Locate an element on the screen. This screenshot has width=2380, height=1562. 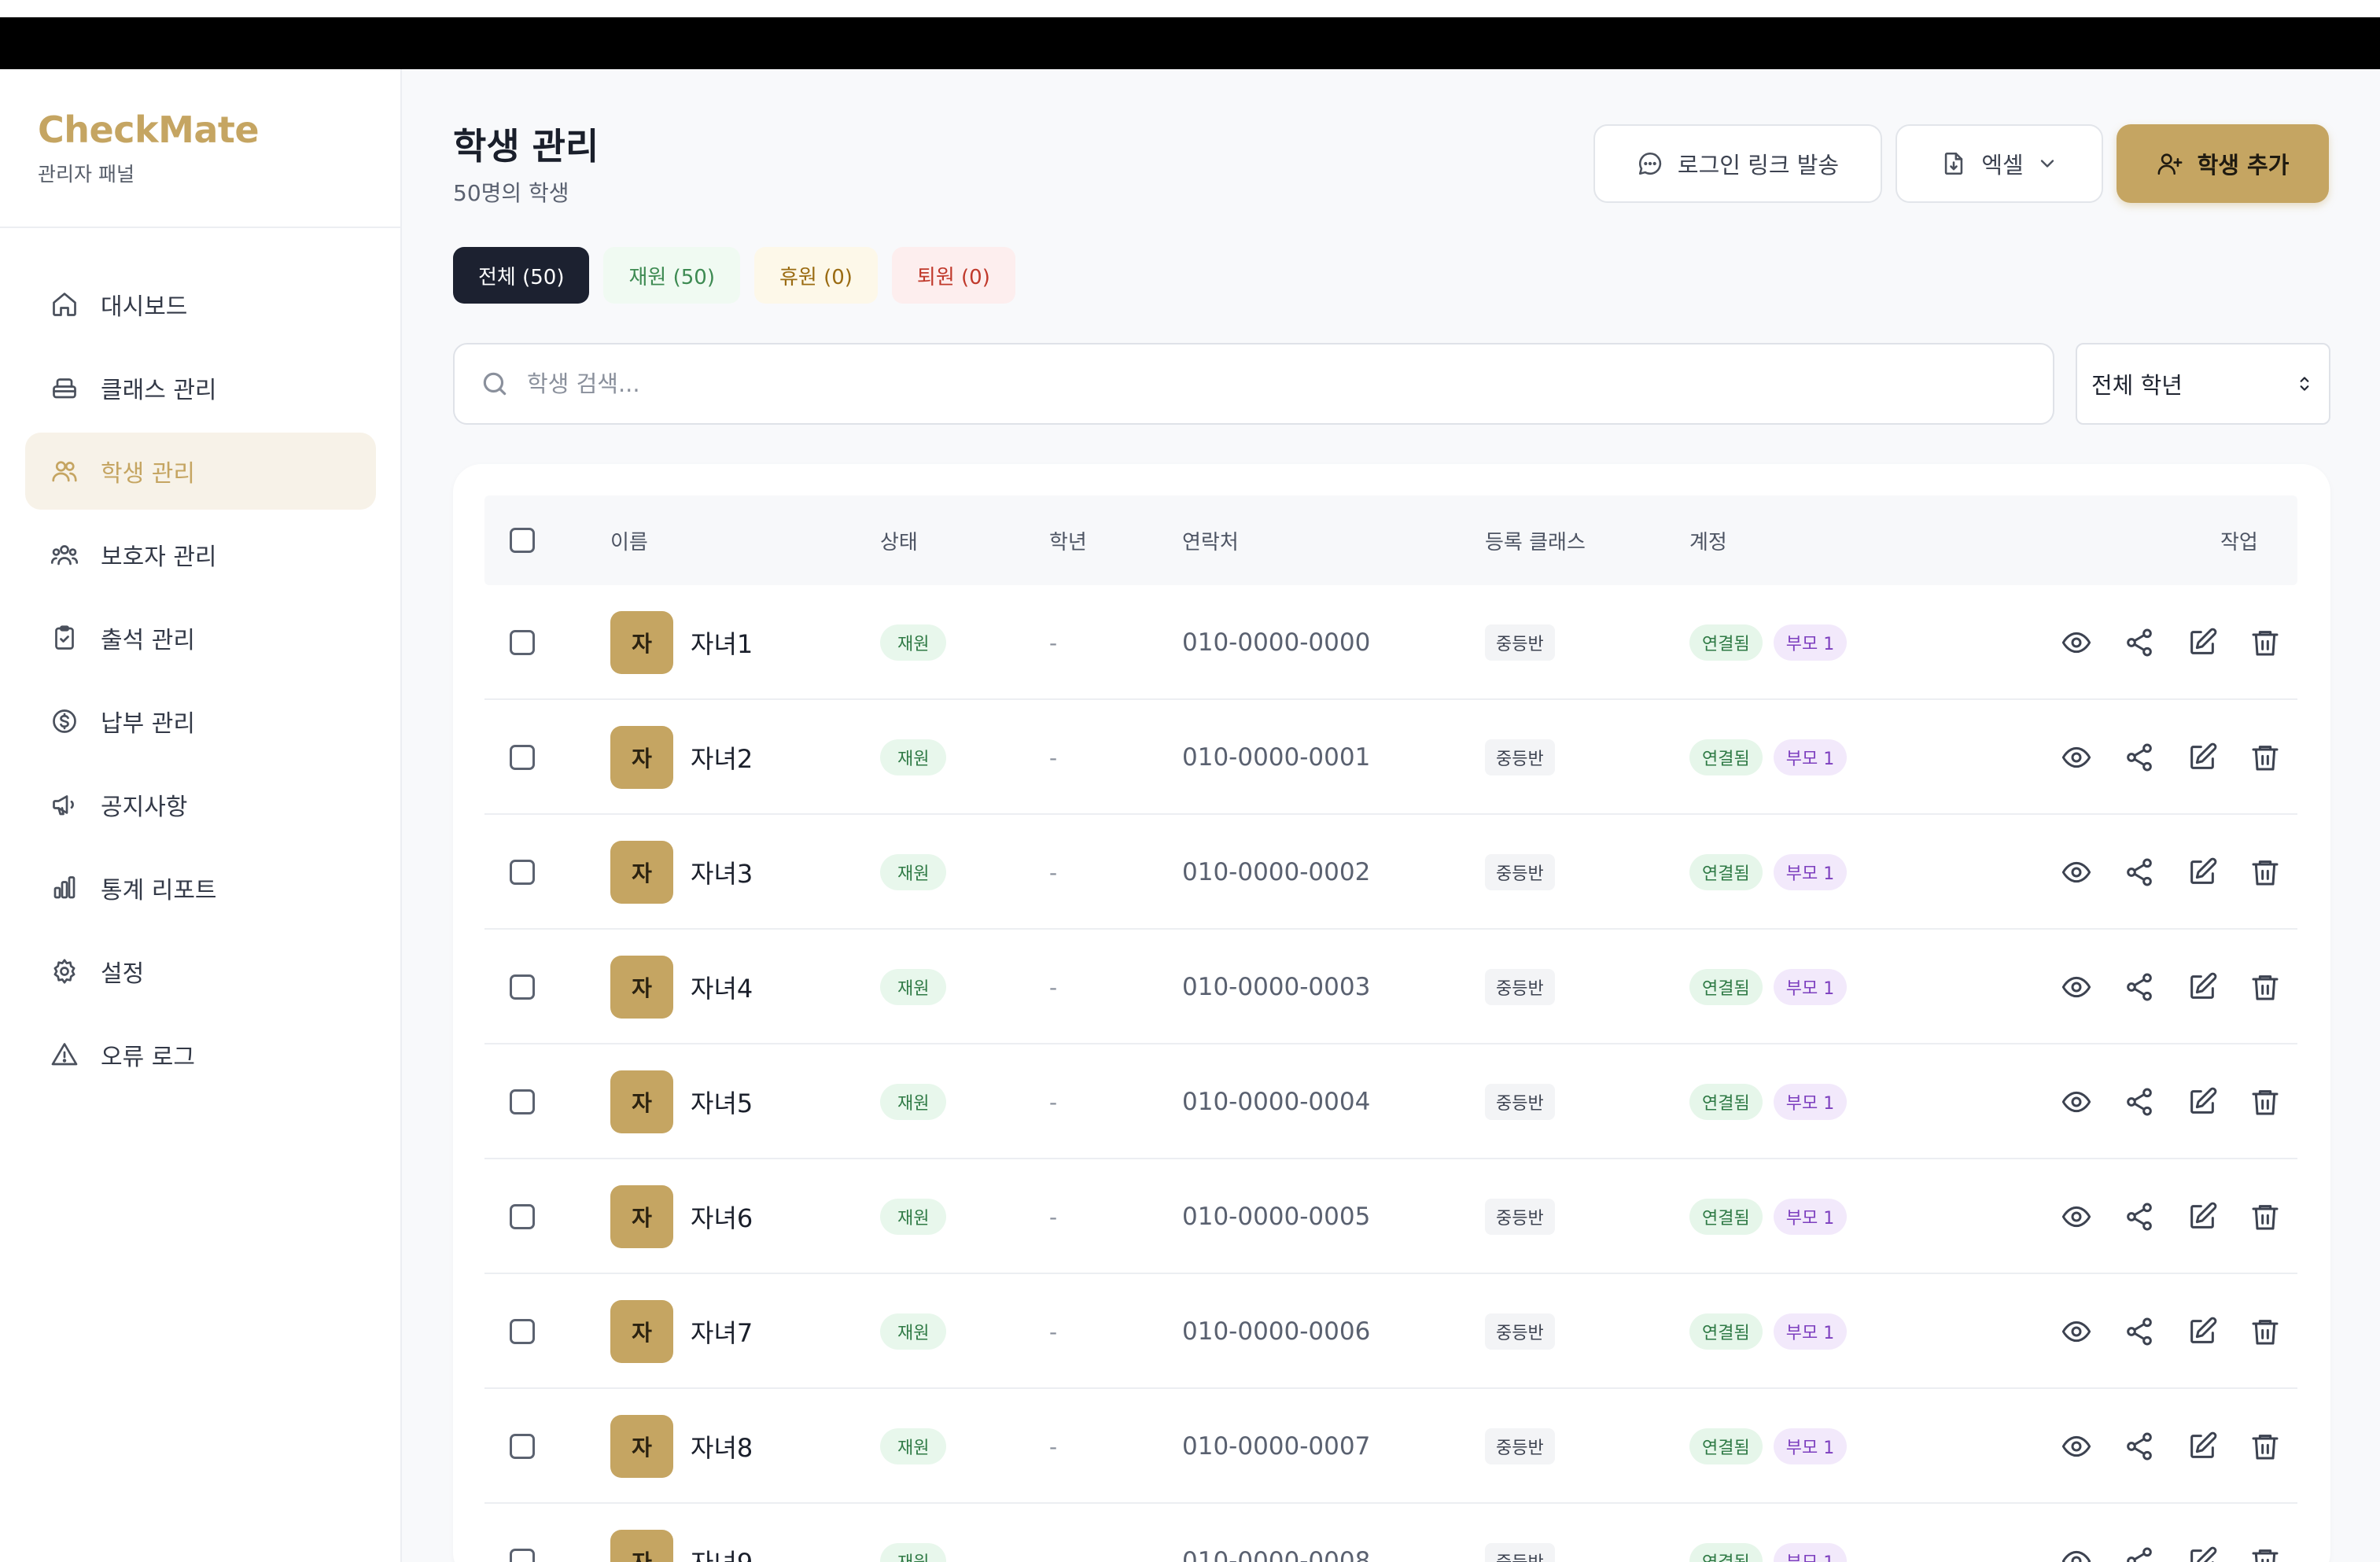
table-row: 자 자녀6 재원 - 010-0000-0005 중등반 연결됨 부모 1 is located at coordinates (1390, 1217).